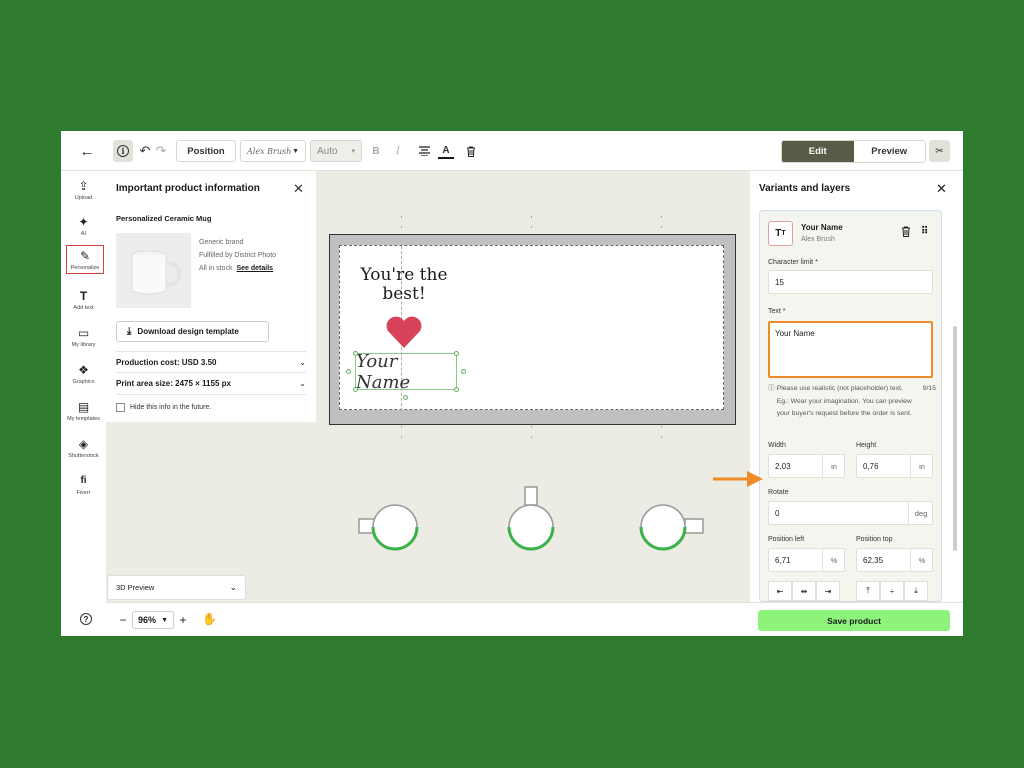 This screenshot has width=1024, height=768. Describe the element at coordinates (828, 591) in the screenshot. I see `align-right-icon: ⇥` at that location.